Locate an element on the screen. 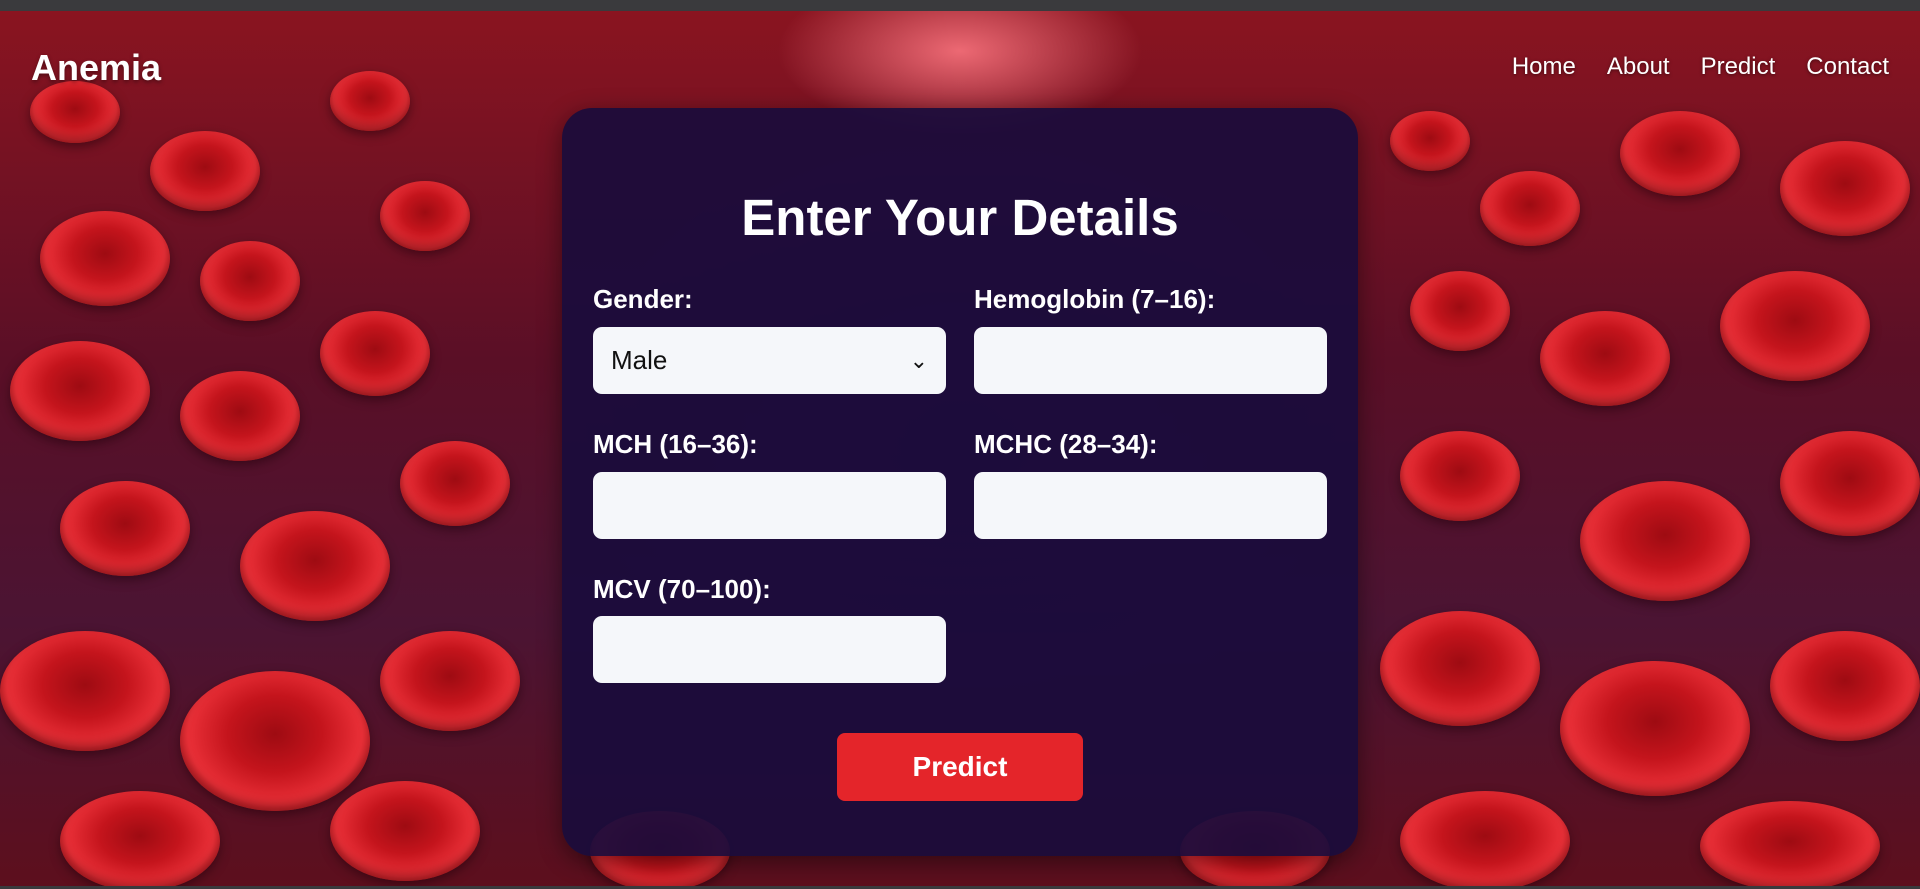  mcv-input is located at coordinates (769, 649).